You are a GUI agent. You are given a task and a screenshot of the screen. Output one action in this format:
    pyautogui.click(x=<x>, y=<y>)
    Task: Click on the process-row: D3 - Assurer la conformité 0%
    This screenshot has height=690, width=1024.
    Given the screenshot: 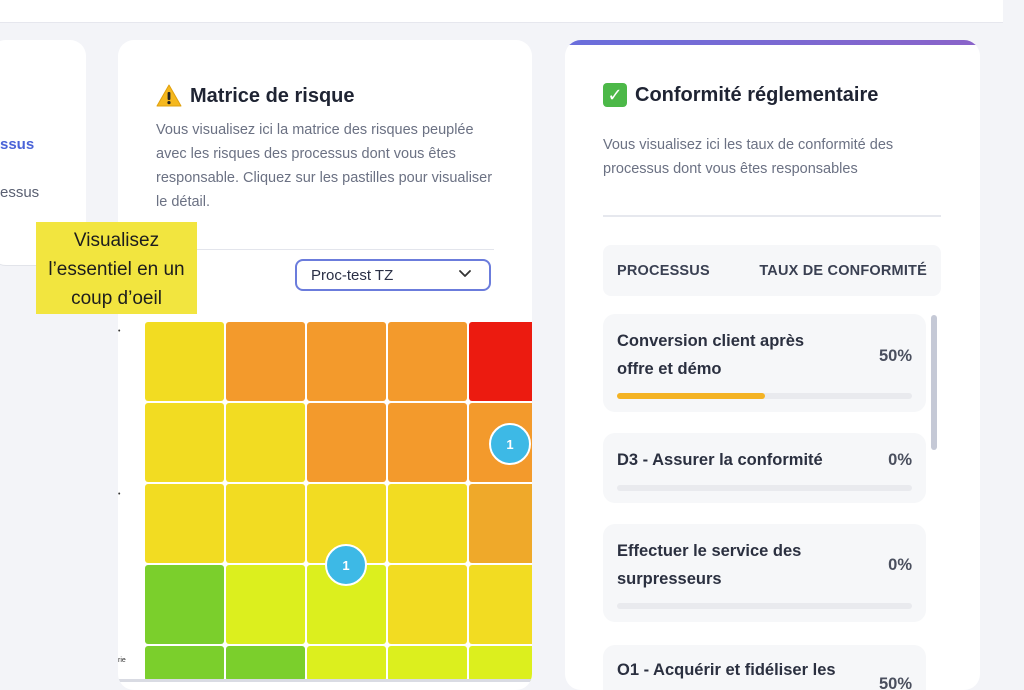 What is the action you would take?
    pyautogui.click(x=764, y=468)
    